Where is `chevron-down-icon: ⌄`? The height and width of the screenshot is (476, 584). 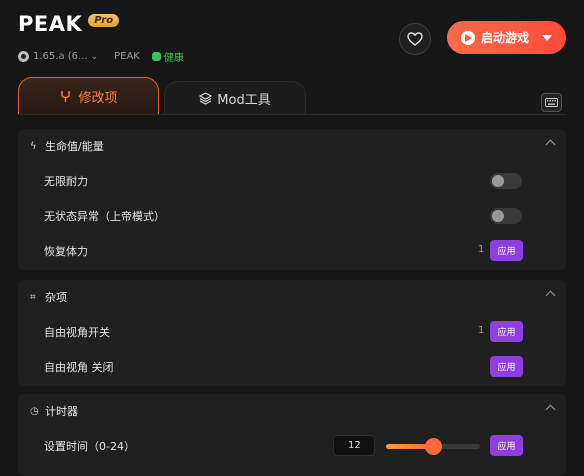 chevron-down-icon: ⌄ is located at coordinates (95, 57).